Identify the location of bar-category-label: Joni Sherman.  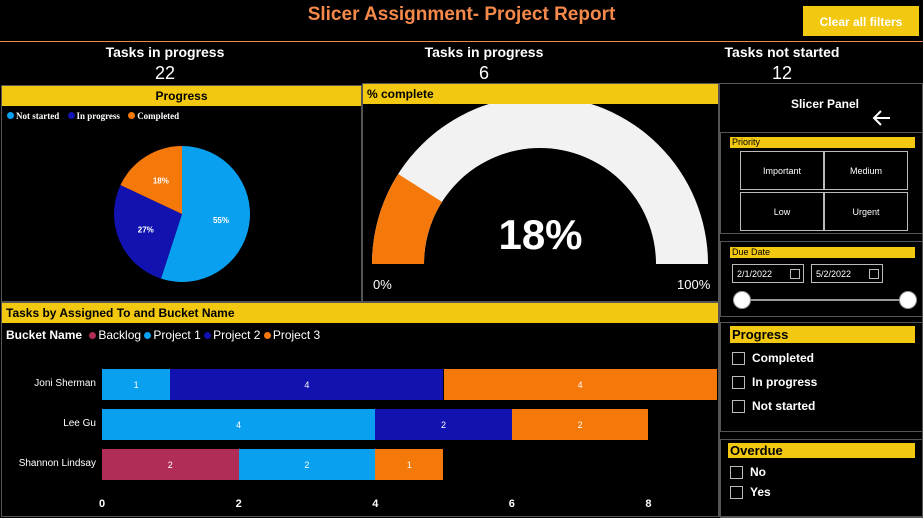
(65, 383).